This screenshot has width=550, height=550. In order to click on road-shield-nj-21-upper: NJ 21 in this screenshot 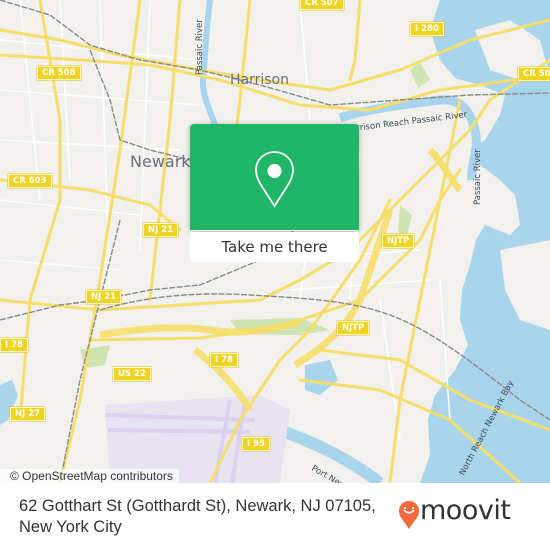, I will do `click(161, 230)`.